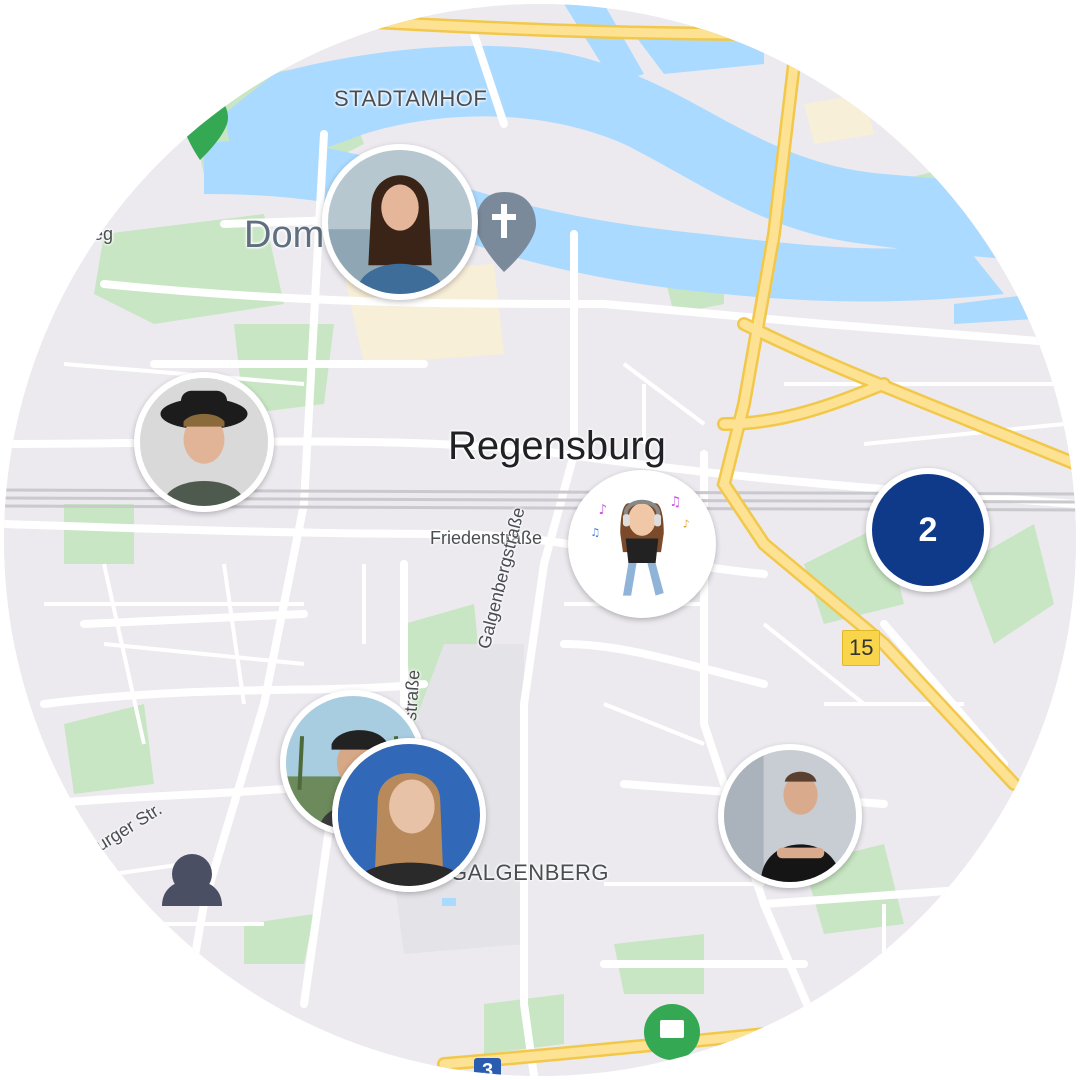  What do you see at coordinates (672, 1032) in the screenshot?
I see `station-pin-icon` at bounding box center [672, 1032].